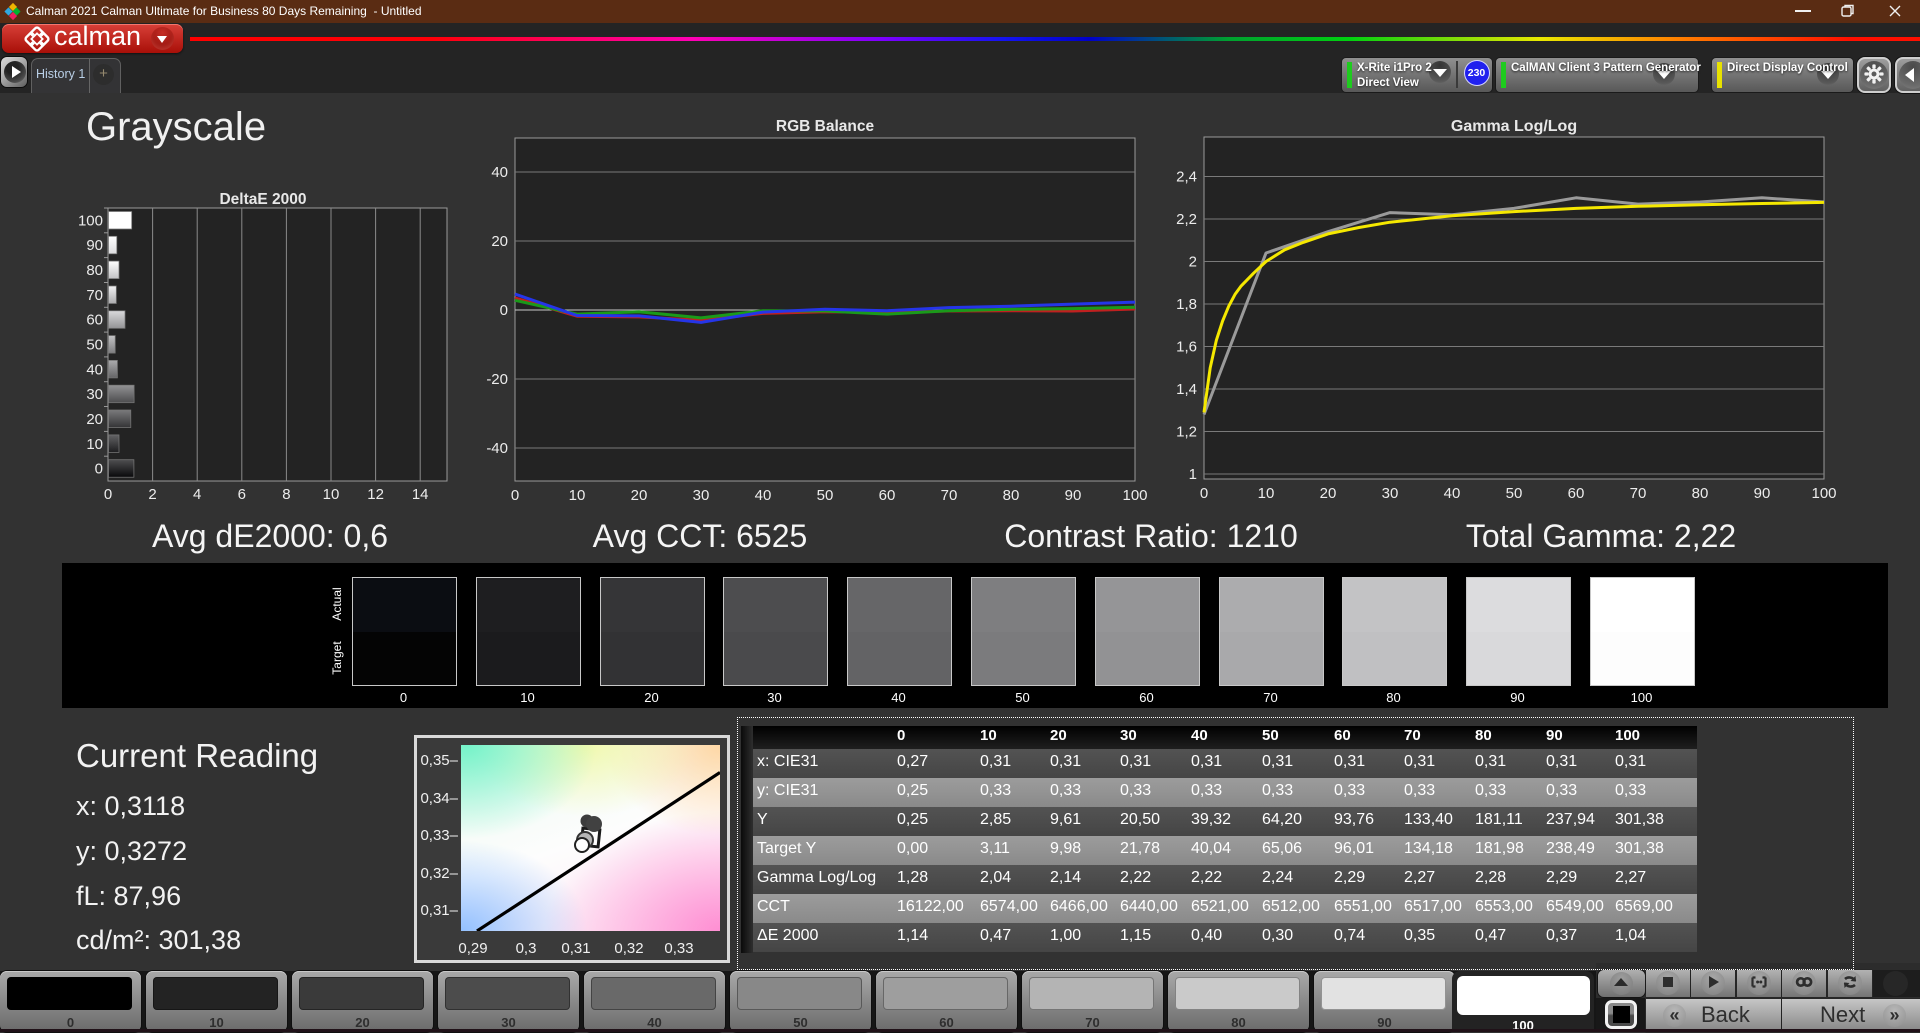  What do you see at coordinates (1186, 177) in the screenshot?
I see `svg-text: 2,4` at bounding box center [1186, 177].